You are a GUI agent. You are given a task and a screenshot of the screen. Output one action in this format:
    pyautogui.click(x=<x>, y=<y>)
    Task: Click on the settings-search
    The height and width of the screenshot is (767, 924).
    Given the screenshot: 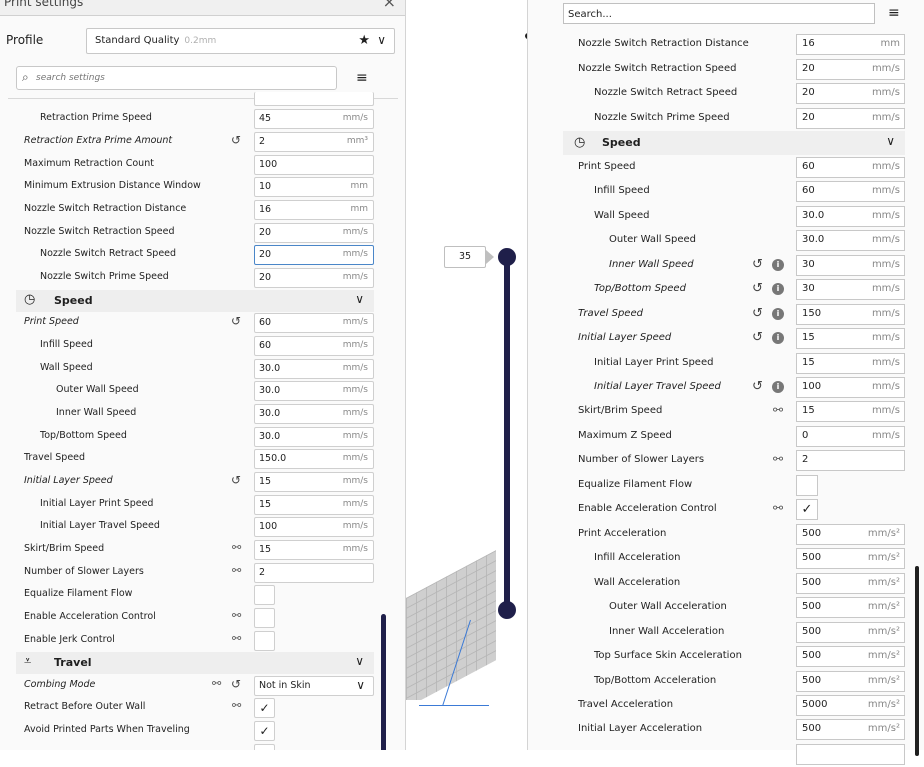 What is the action you would take?
    pyautogui.click(x=719, y=13)
    